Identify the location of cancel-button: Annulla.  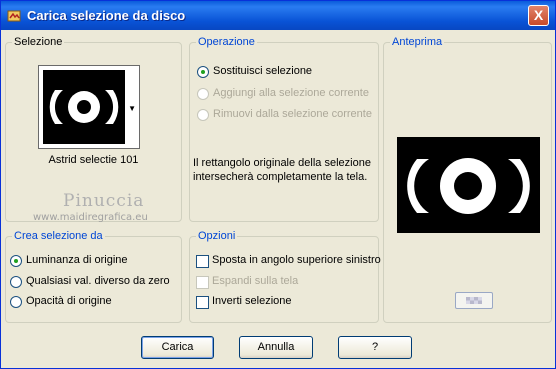
(276, 347).